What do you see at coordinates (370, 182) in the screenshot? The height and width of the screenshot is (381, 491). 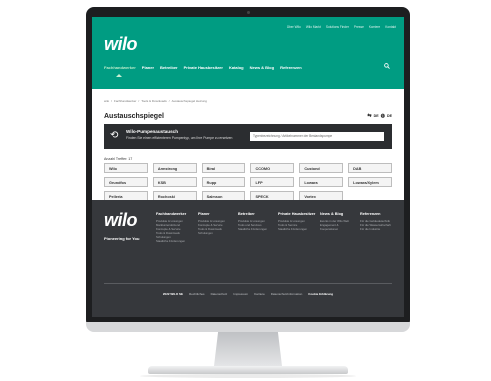 I see `brand-button: Lowara/Xylem` at bounding box center [370, 182].